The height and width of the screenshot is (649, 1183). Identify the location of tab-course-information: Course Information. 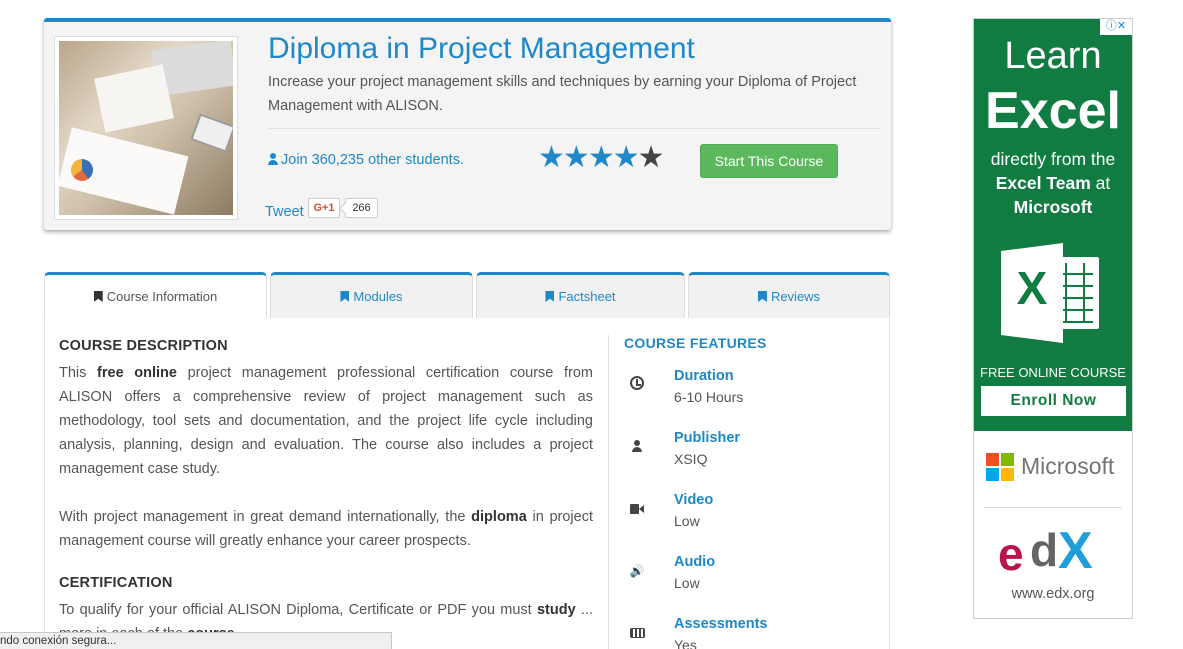
(155, 296).